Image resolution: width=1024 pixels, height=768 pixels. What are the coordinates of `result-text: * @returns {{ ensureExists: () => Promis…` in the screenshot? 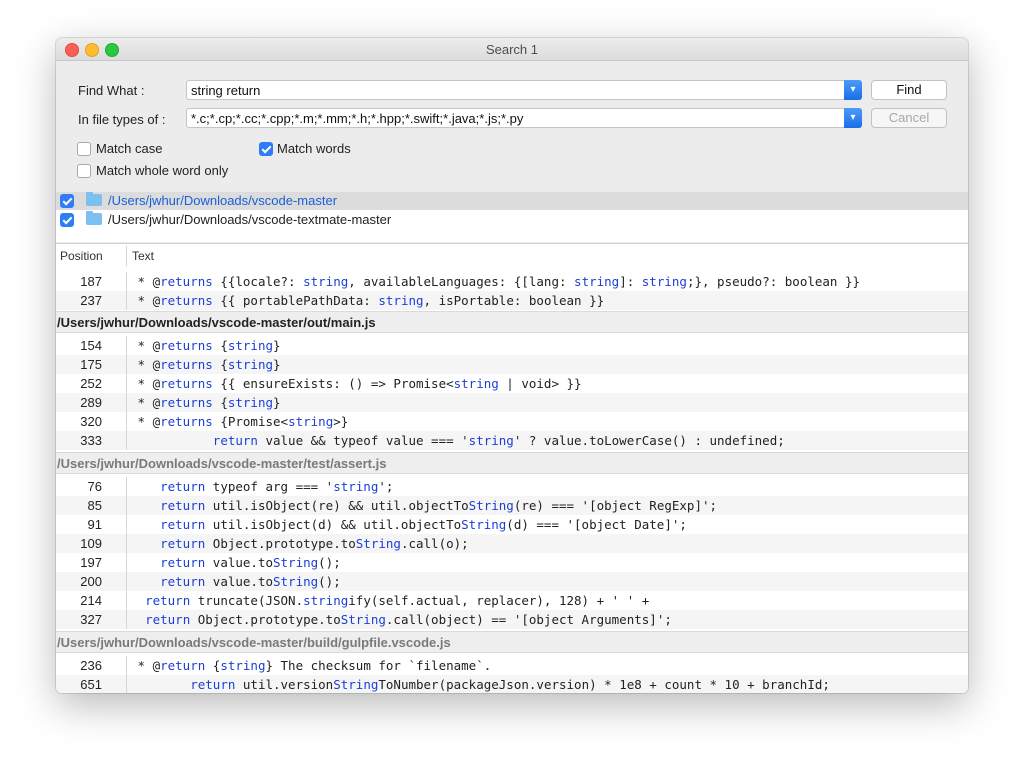 It's located at (356, 383).